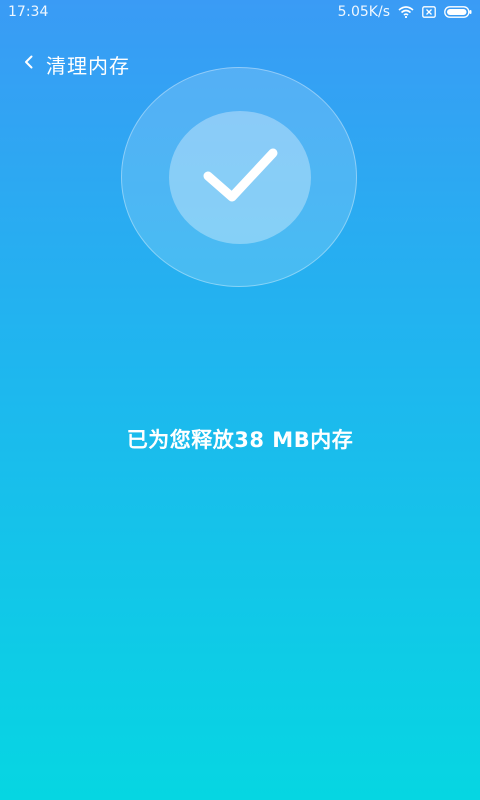 The image size is (480, 800). I want to click on wifi-icon, so click(406, 12).